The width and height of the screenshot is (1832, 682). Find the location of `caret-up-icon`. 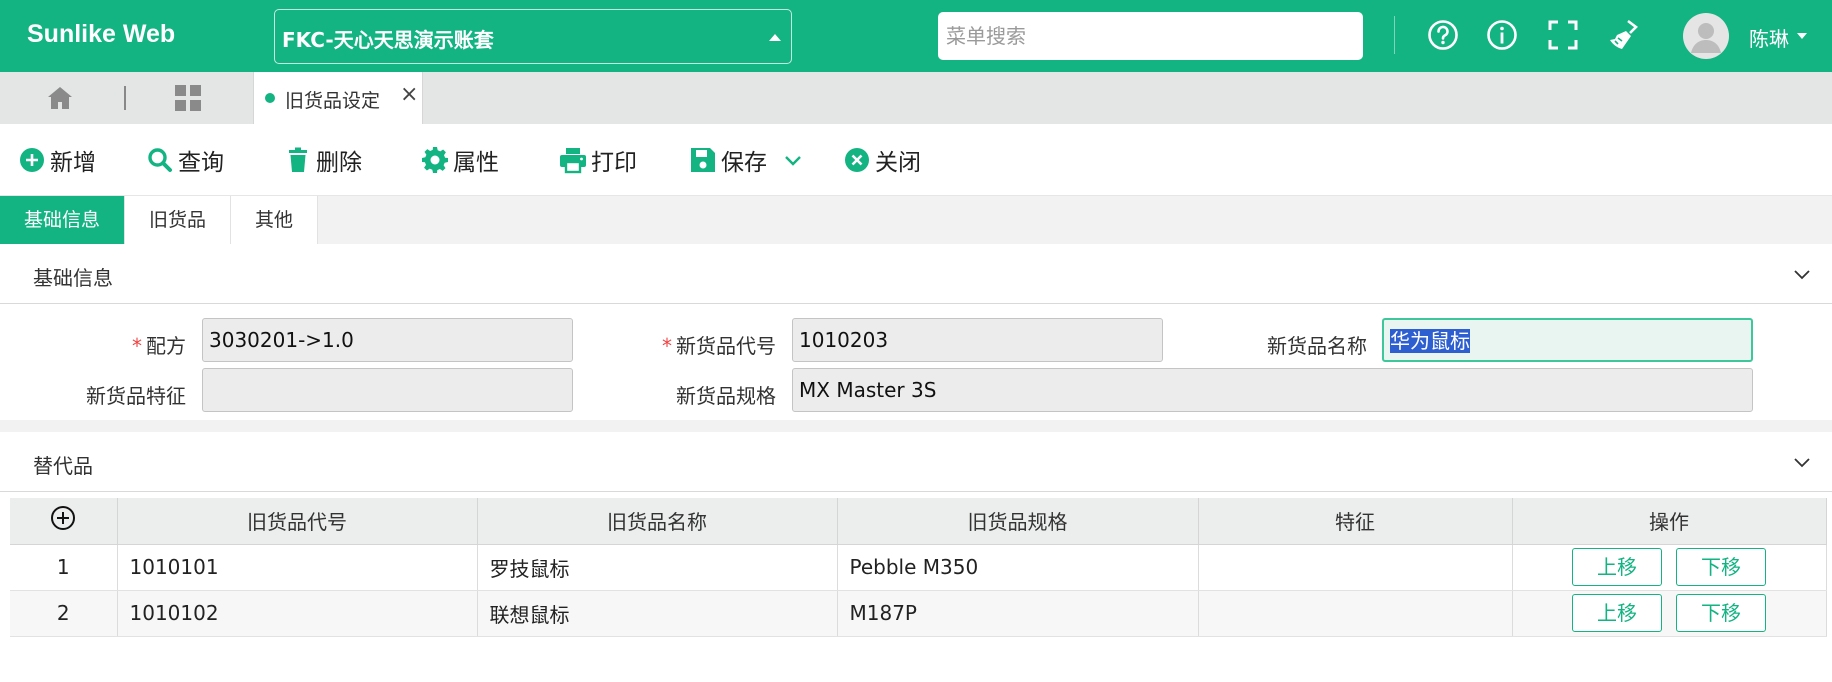

caret-up-icon is located at coordinates (775, 37).